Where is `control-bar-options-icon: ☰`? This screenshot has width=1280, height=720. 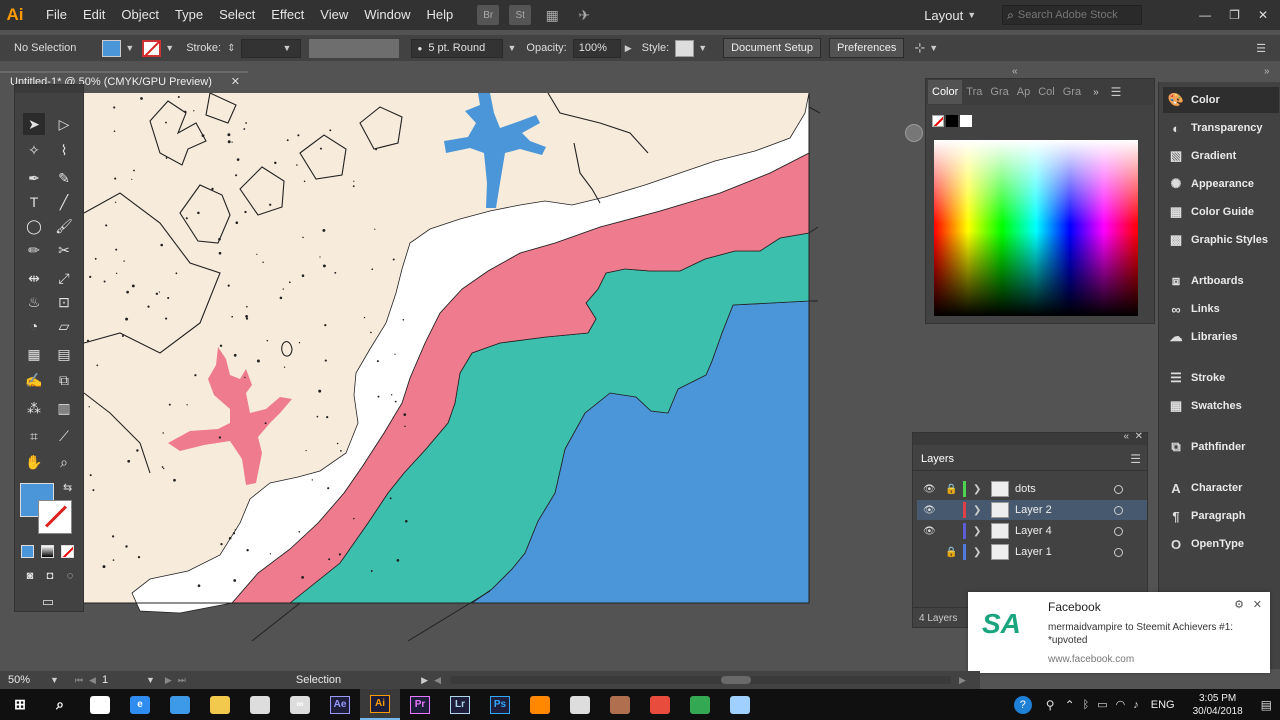 control-bar-options-icon: ☰ is located at coordinates (1261, 48).